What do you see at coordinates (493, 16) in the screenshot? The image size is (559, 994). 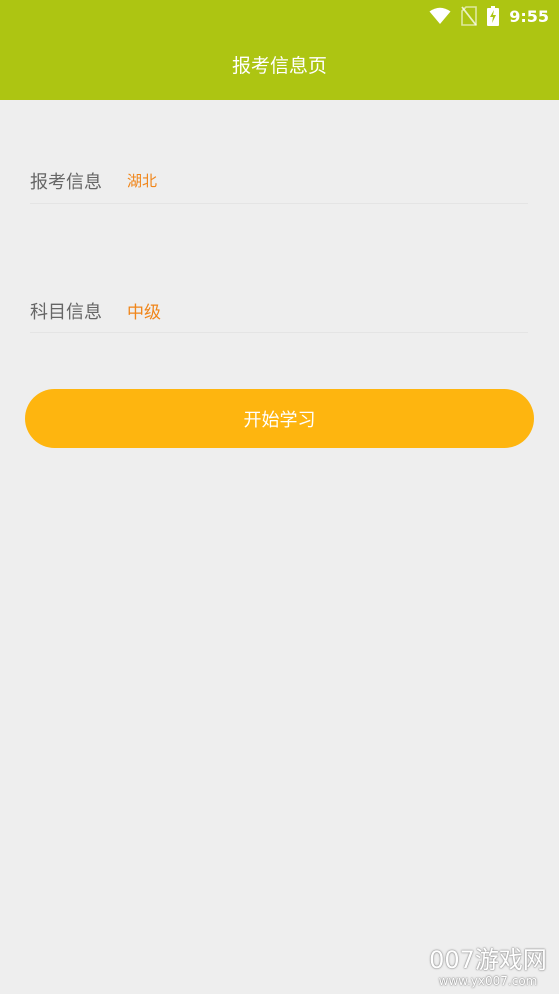 I see `battery-charging-icon` at bounding box center [493, 16].